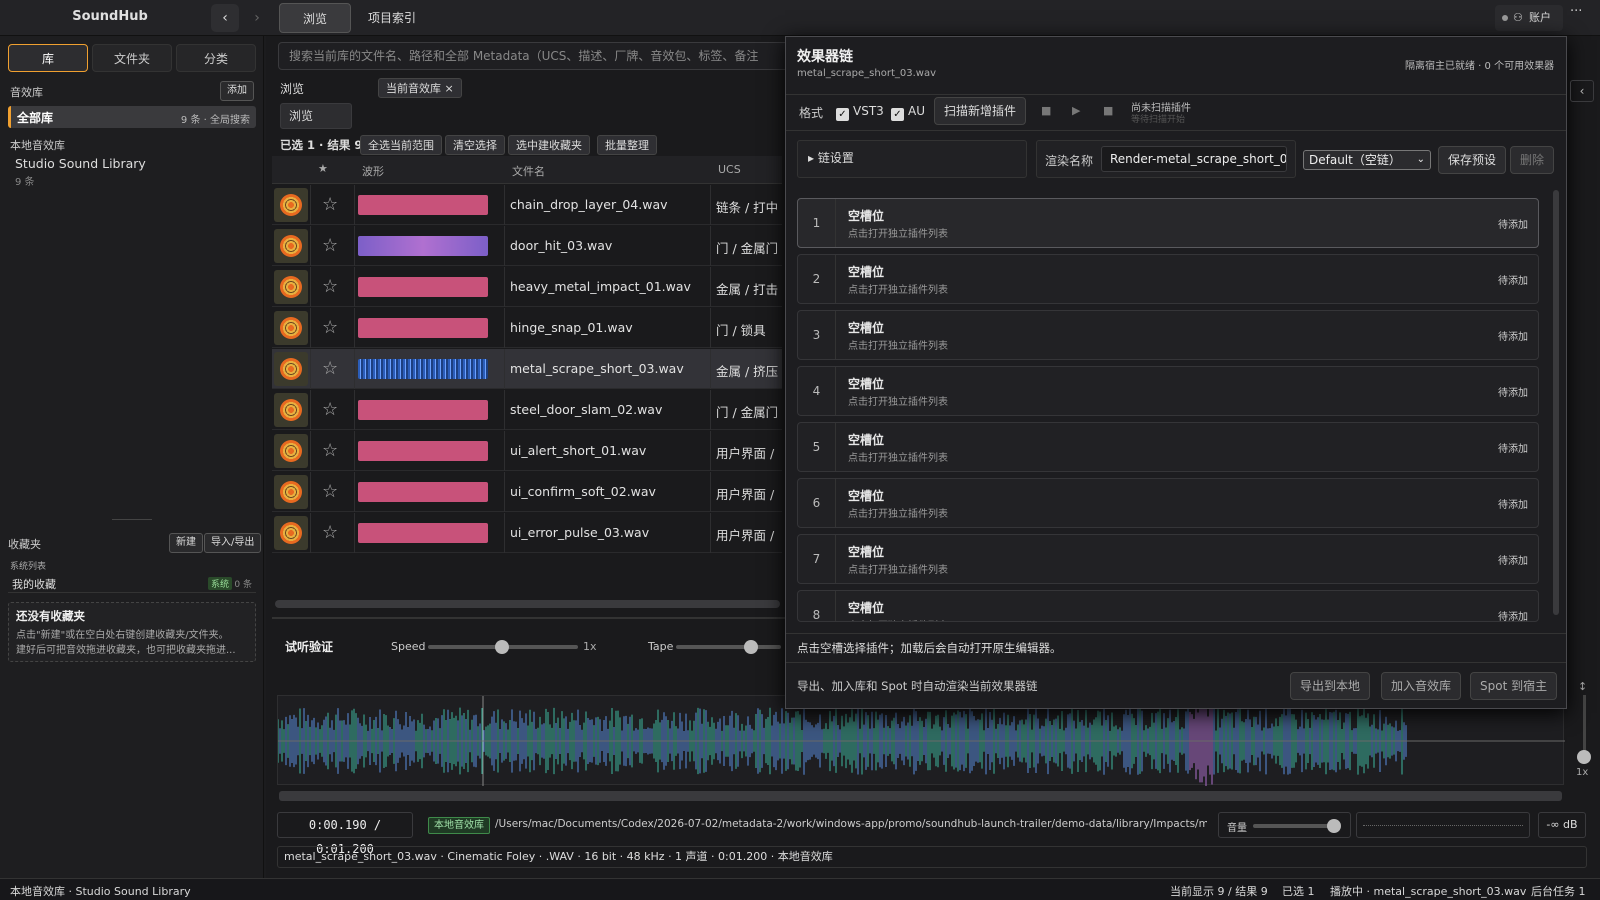  I want to click on back-button: ‹, so click(225, 18).